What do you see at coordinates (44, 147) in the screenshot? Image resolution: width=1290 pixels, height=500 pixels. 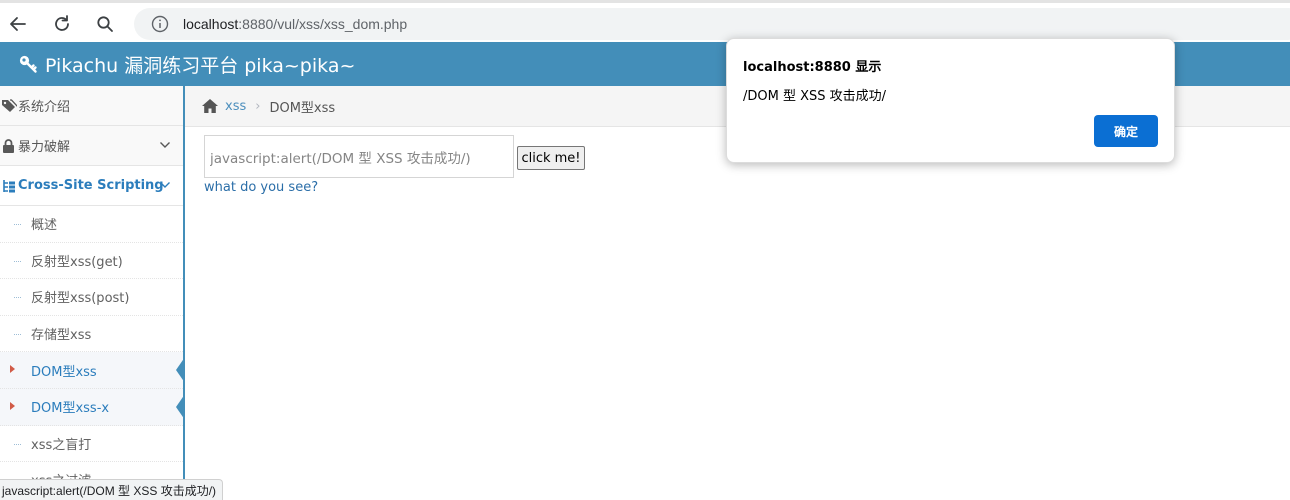 I see `sidebar-item-label: 暴力破解` at bounding box center [44, 147].